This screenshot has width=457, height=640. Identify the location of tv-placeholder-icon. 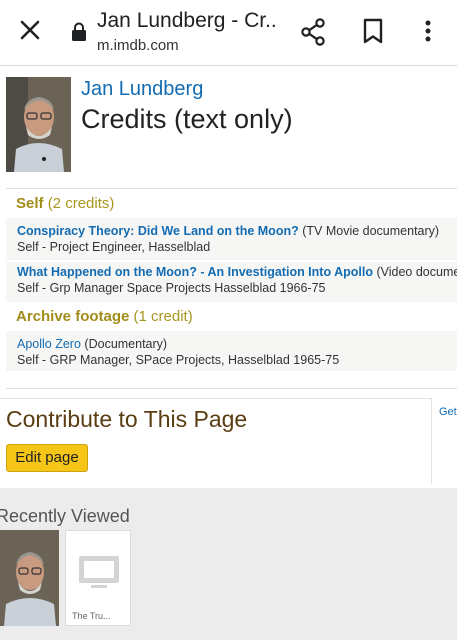
(99, 572).